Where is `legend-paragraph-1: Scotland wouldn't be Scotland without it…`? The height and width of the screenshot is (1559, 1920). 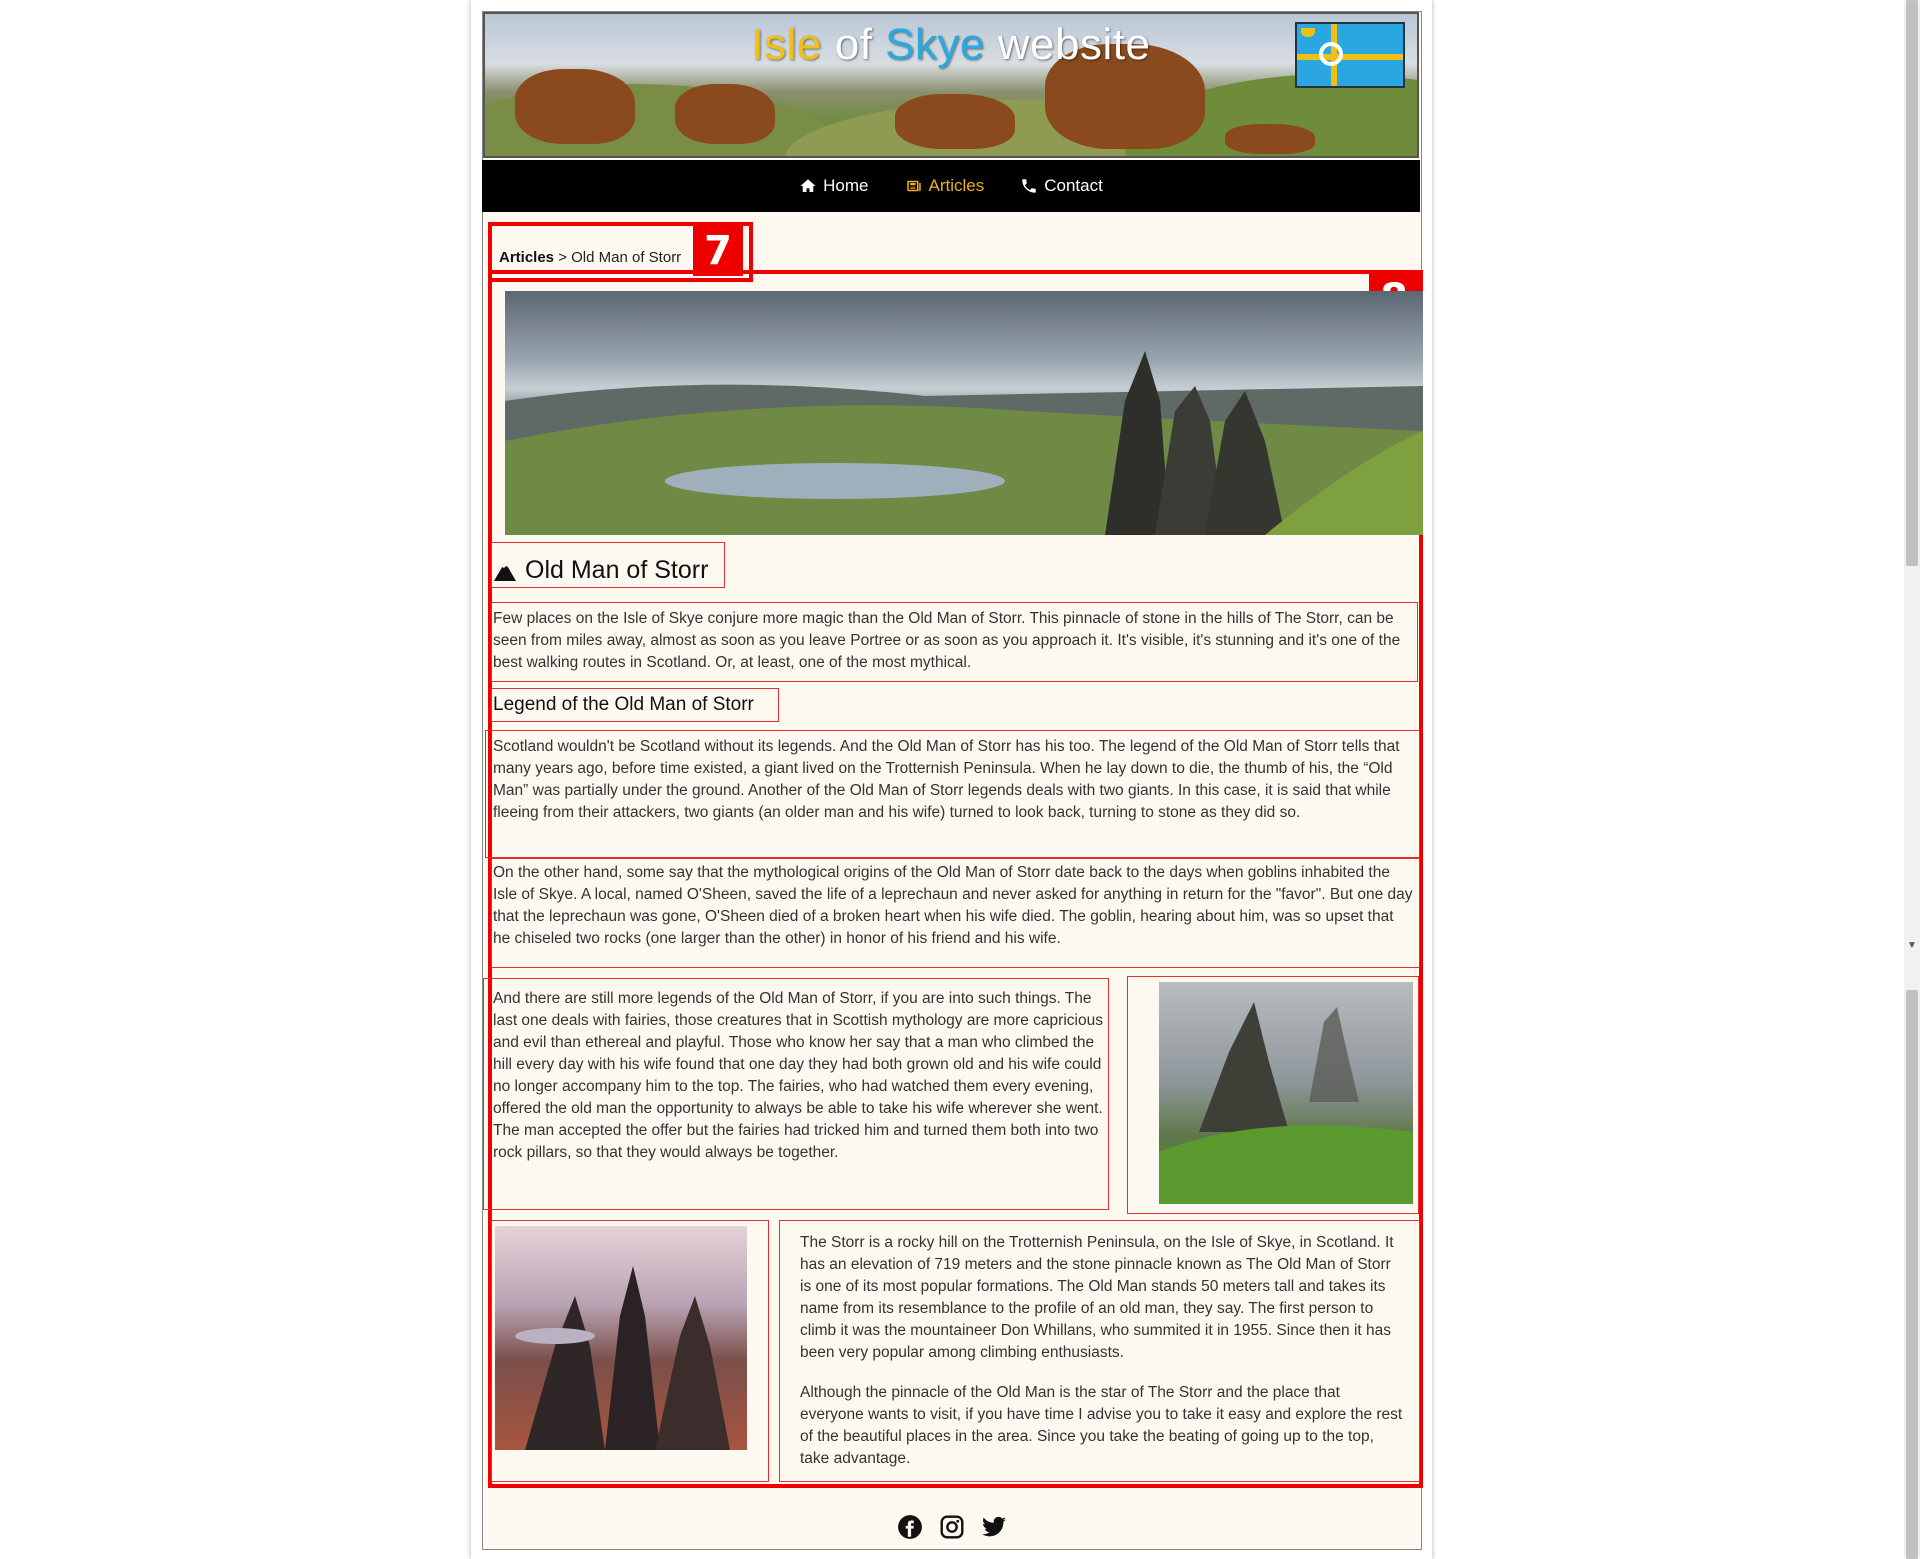
legend-paragraph-1: Scotland wouldn't be Scotland without it… is located at coordinates (946, 779).